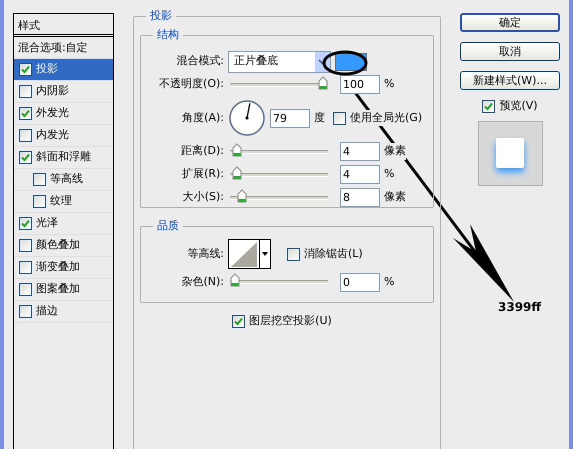 This screenshot has height=449, width=573. What do you see at coordinates (203, 197) in the screenshot?
I see `field-label: 大小(S):` at bounding box center [203, 197].